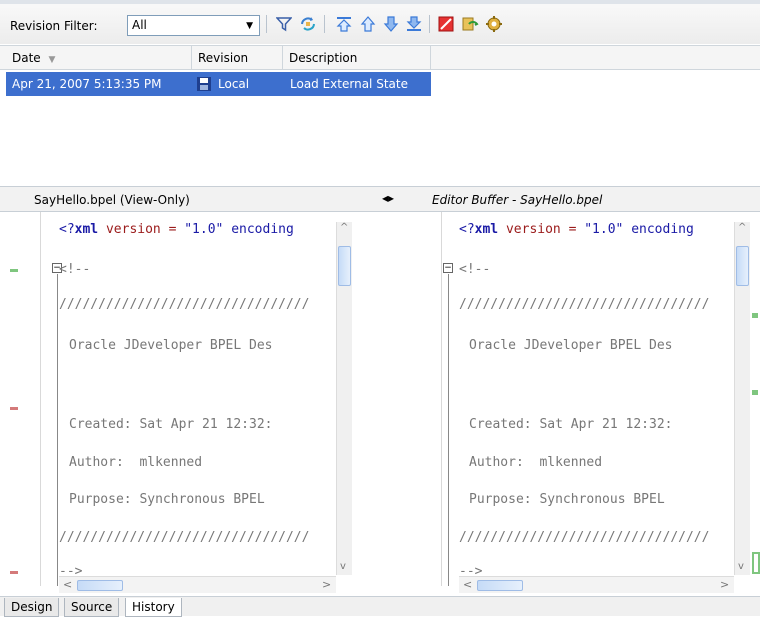 This screenshot has height=617, width=760. I want to click on revision-table-header: Date ▼ Revision Description, so click(380, 57).